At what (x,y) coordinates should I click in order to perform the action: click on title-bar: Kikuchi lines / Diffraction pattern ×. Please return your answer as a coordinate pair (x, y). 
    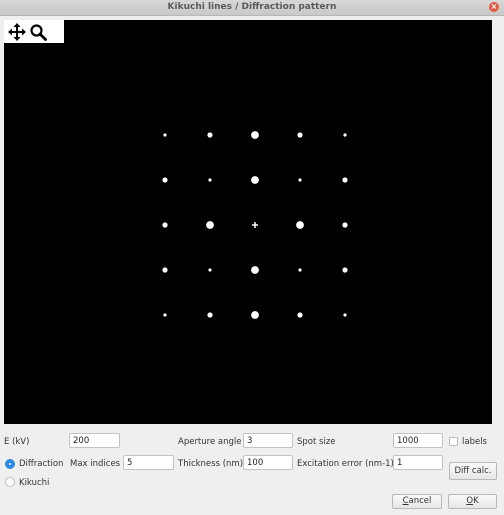
    Looking at the image, I should click on (252, 8).